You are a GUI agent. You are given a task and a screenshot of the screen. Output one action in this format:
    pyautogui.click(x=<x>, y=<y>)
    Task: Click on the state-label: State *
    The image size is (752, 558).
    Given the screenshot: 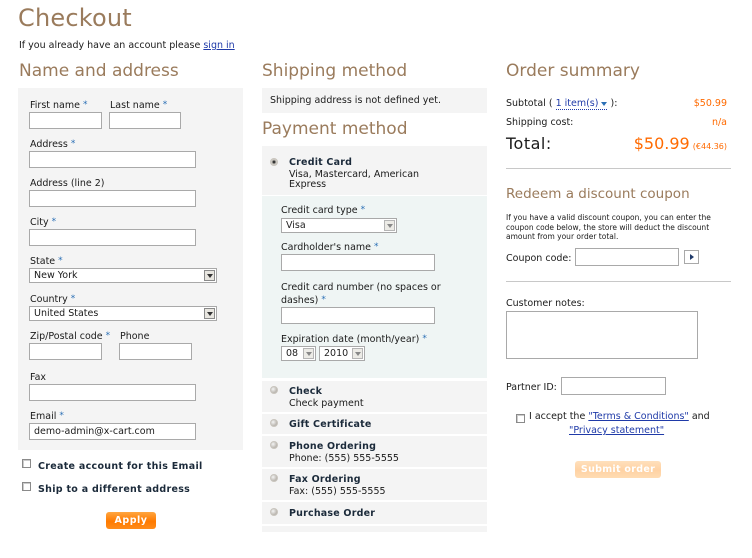 What is the action you would take?
    pyautogui.click(x=46, y=261)
    